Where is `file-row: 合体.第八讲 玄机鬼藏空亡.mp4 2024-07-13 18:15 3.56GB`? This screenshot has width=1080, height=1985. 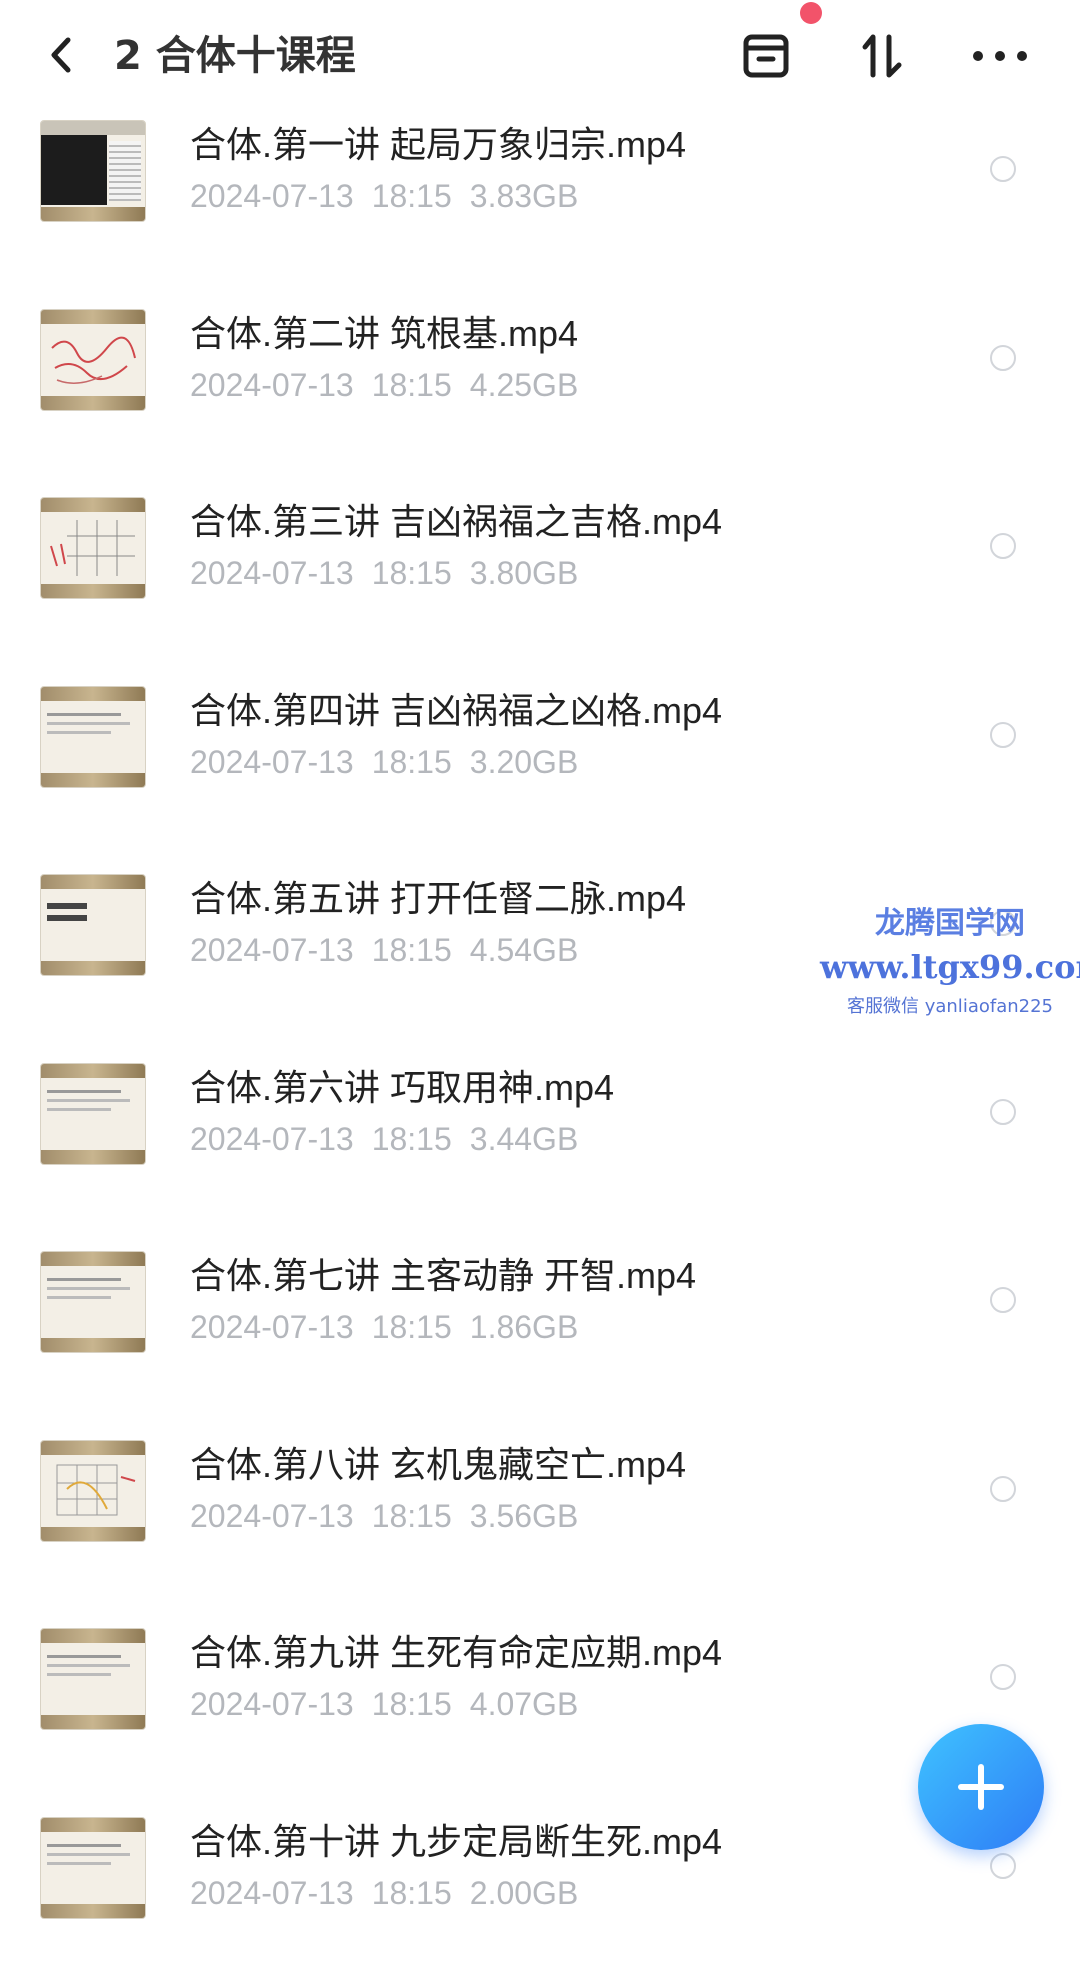
file-row: 合体.第八讲 玄机鬼藏空亡.mp4 2024-07-13 18:15 3.56GB is located at coordinates (540, 1514).